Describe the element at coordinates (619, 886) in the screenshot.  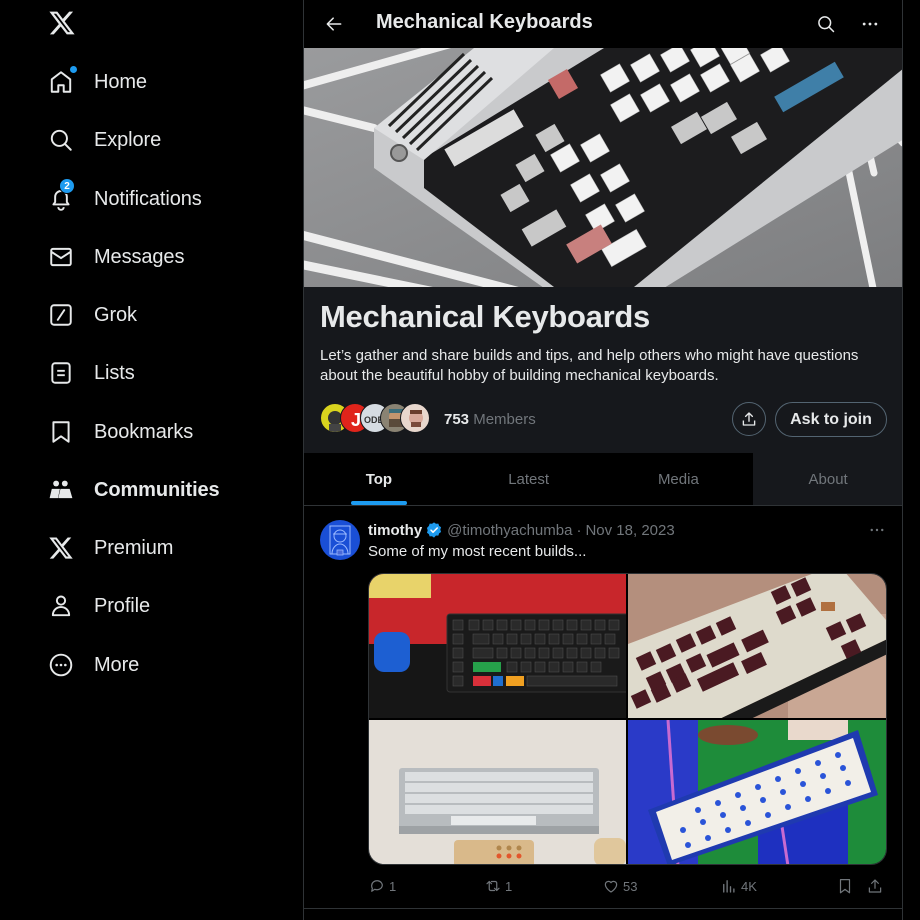
I see `like-button: 53` at that location.